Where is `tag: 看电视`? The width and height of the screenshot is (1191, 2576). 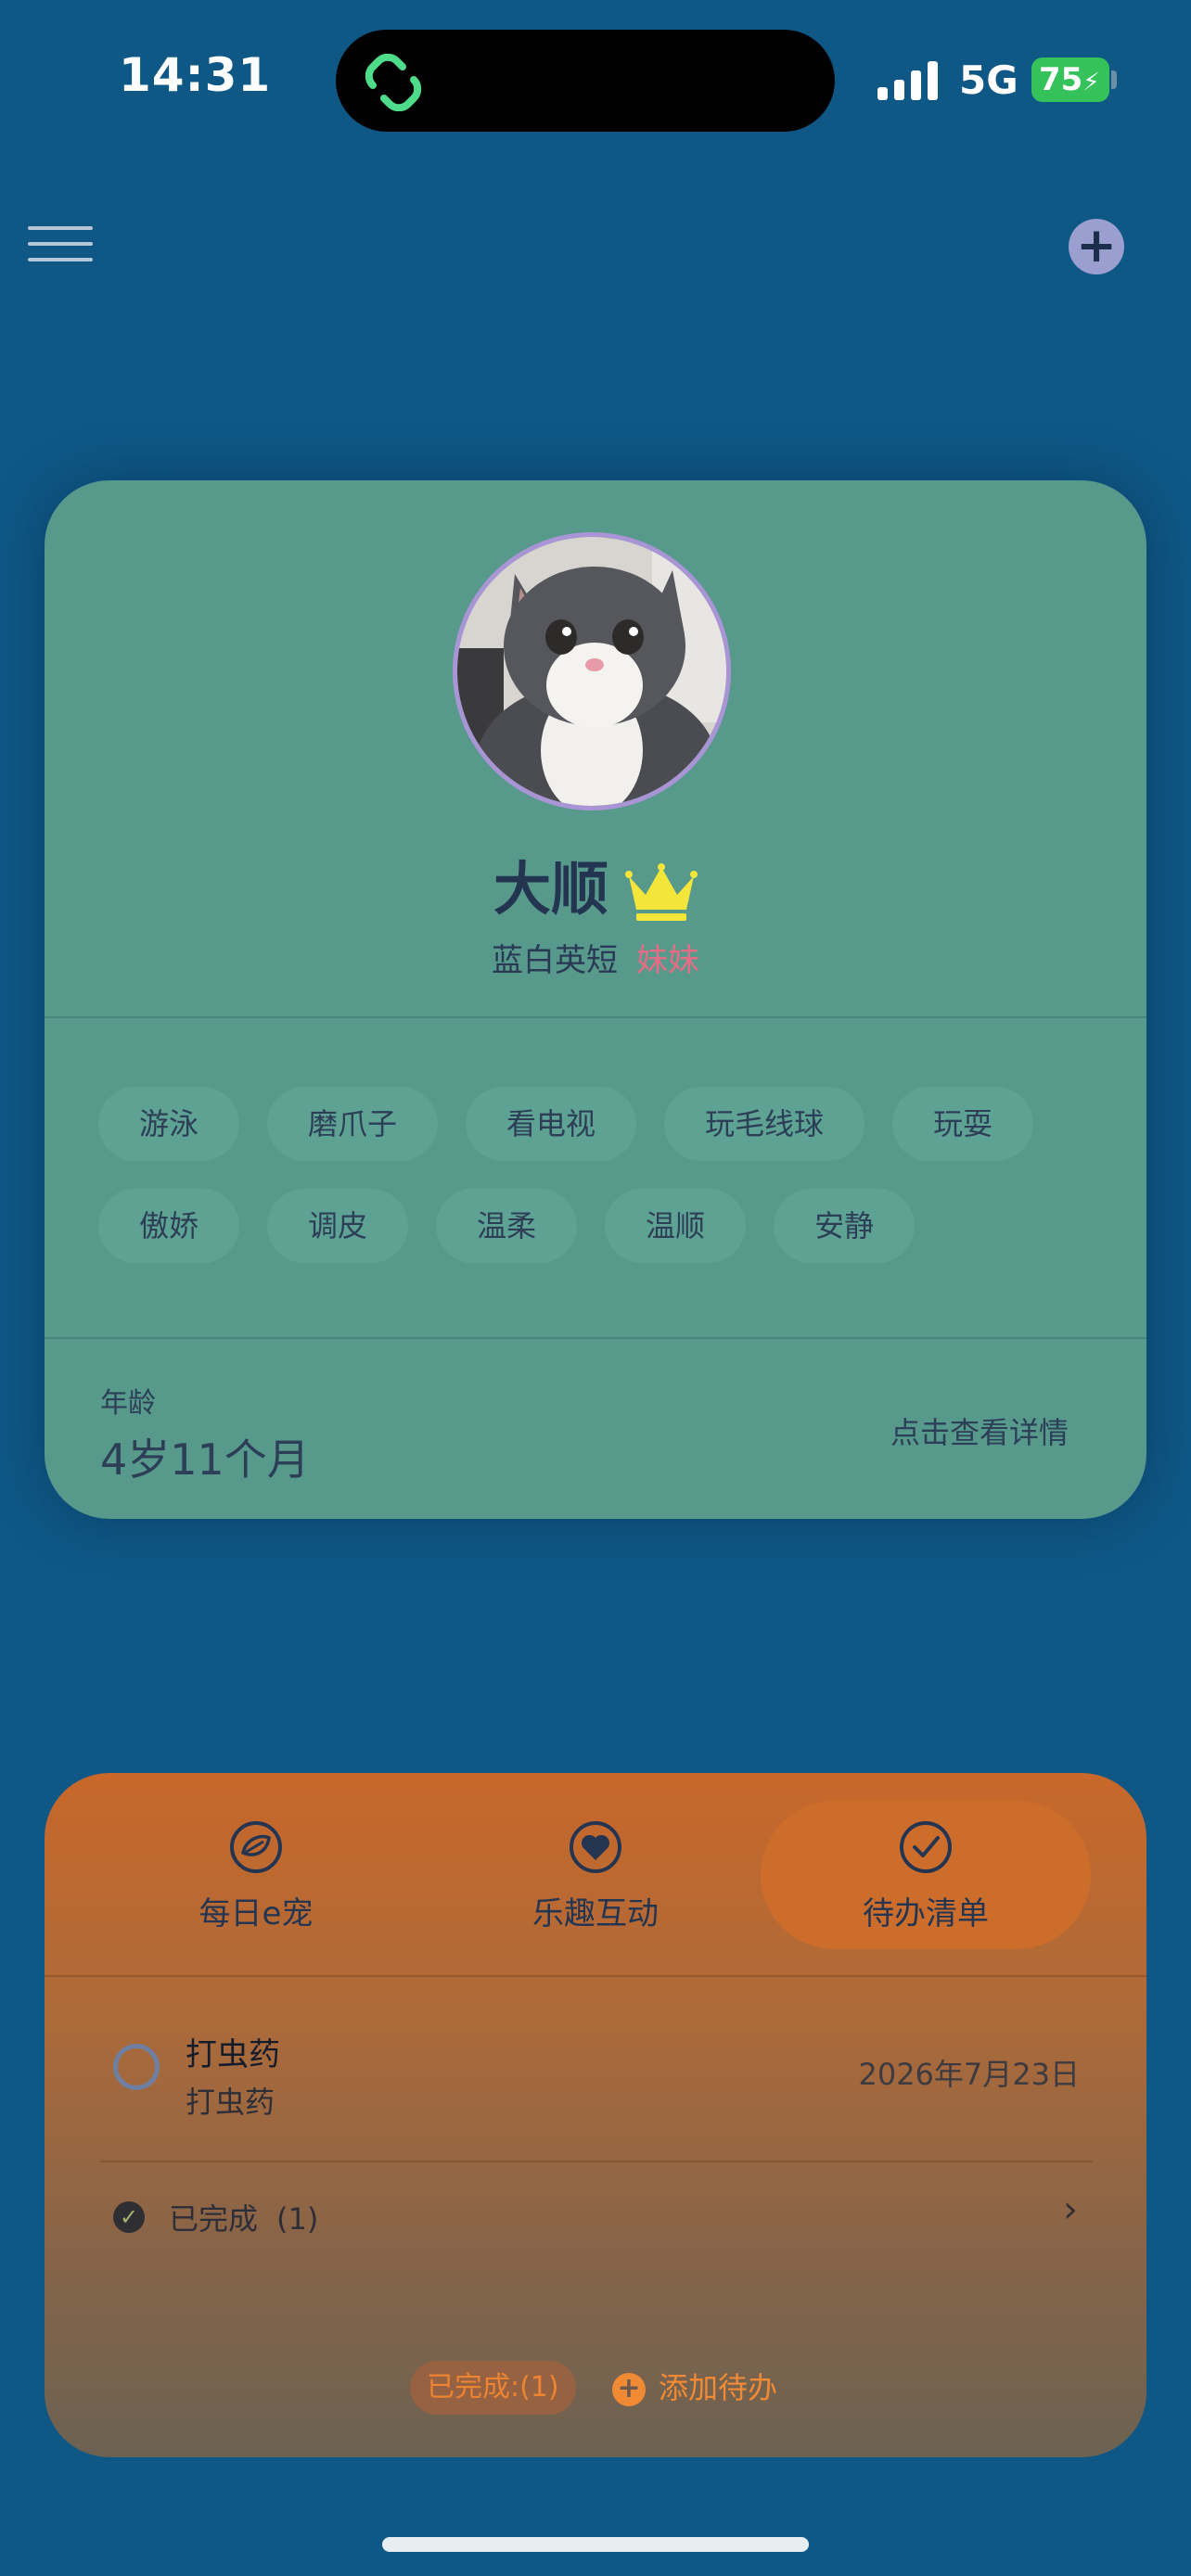 tag: 看电视 is located at coordinates (551, 1124).